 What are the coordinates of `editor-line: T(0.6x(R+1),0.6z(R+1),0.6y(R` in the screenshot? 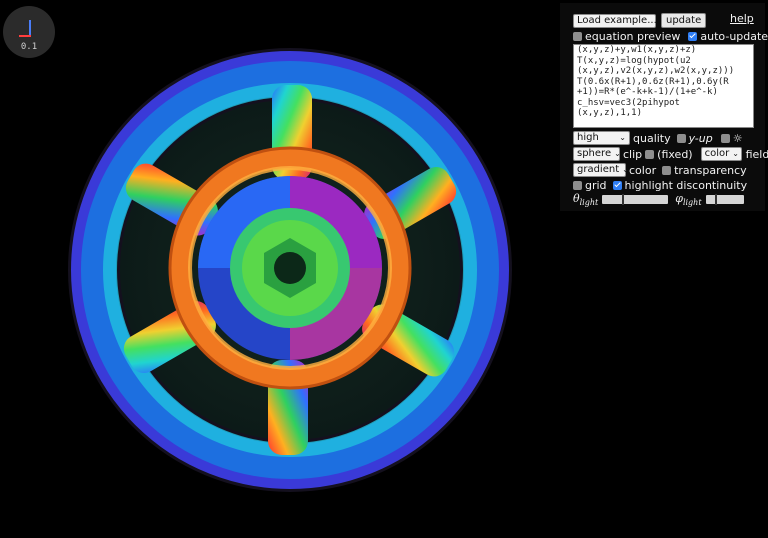 It's located at (653, 81).